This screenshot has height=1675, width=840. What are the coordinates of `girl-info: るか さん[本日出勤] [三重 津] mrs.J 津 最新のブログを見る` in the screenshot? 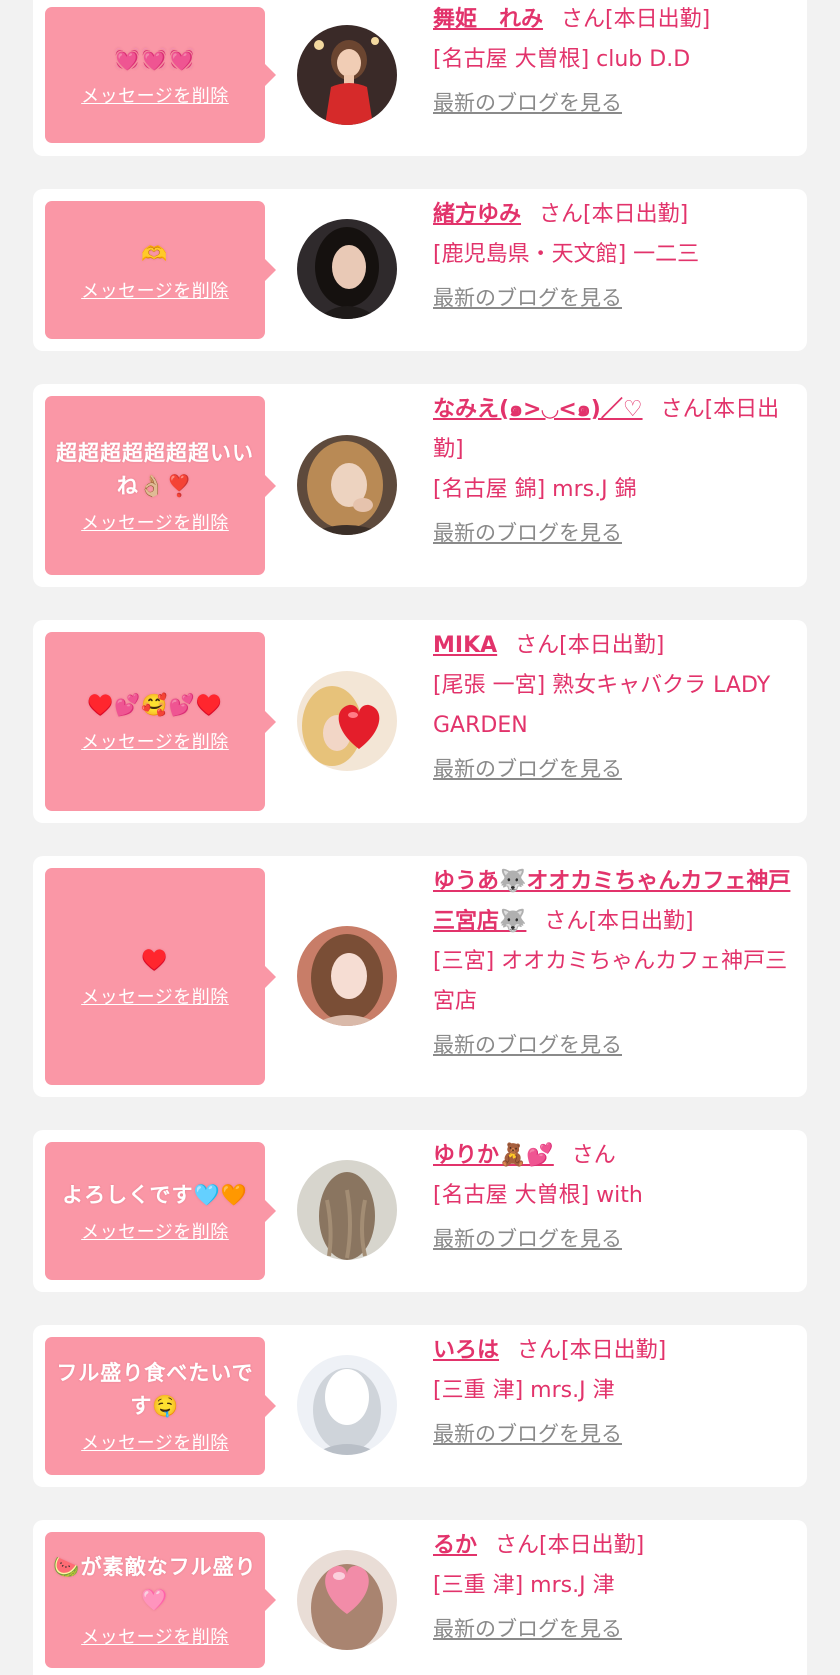 It's located at (615, 1584).